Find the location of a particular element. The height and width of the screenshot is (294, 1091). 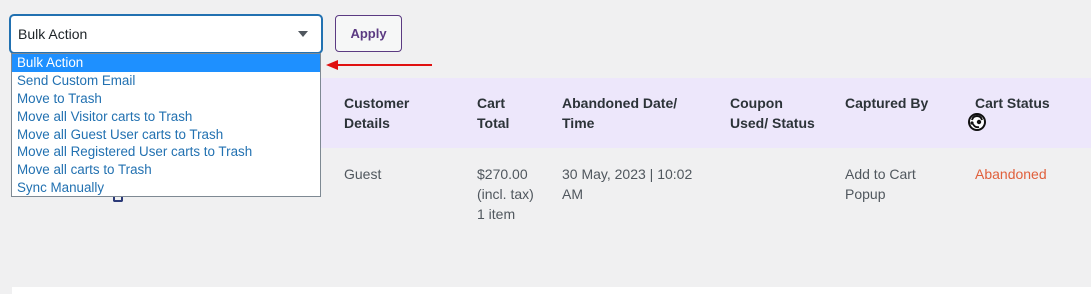

header-total-line1: Cart is located at coordinates (491, 103).